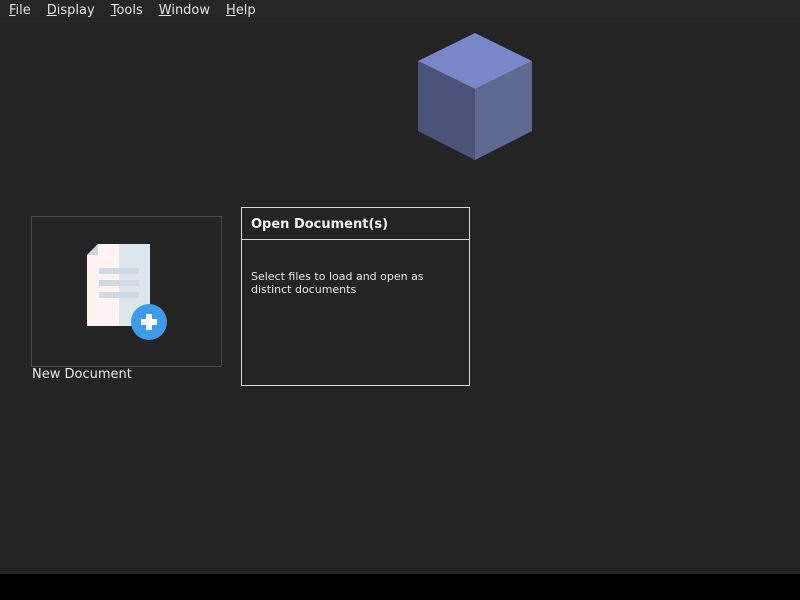  I want to click on new-document-icon, so click(127, 292).